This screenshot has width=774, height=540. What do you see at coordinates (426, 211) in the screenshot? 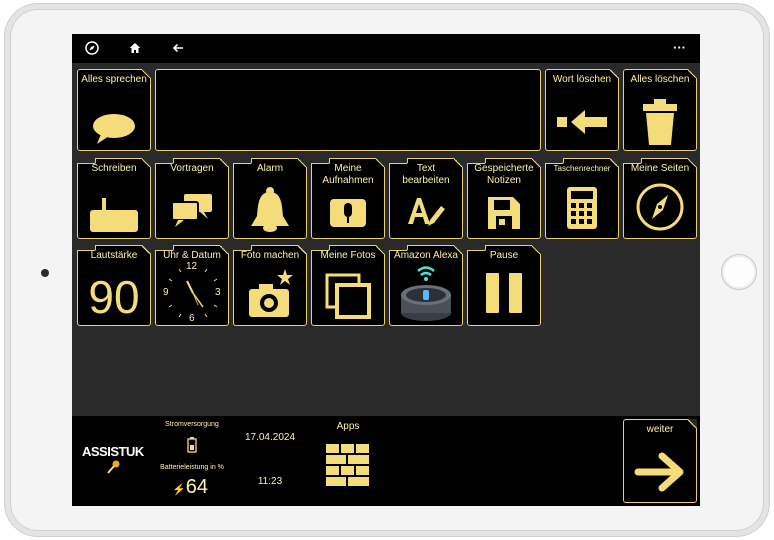
I see `text-edit-pen-icon` at bounding box center [426, 211].